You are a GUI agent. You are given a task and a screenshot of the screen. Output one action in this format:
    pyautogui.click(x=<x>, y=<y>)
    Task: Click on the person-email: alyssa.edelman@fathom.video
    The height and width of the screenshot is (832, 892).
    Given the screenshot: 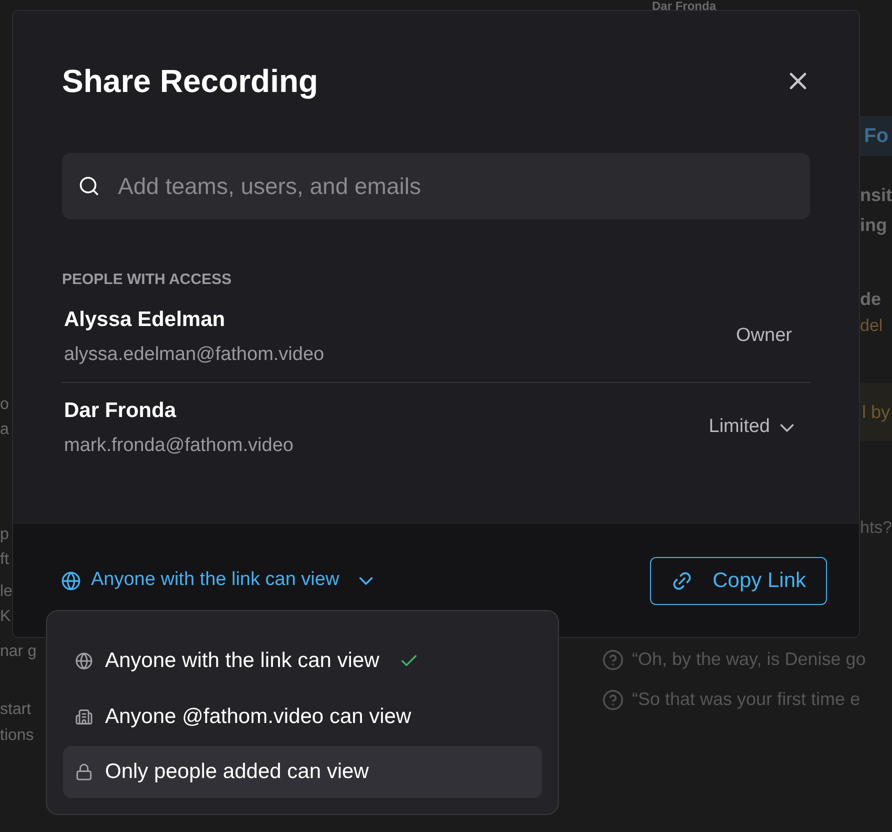 What is the action you would take?
    pyautogui.click(x=194, y=355)
    